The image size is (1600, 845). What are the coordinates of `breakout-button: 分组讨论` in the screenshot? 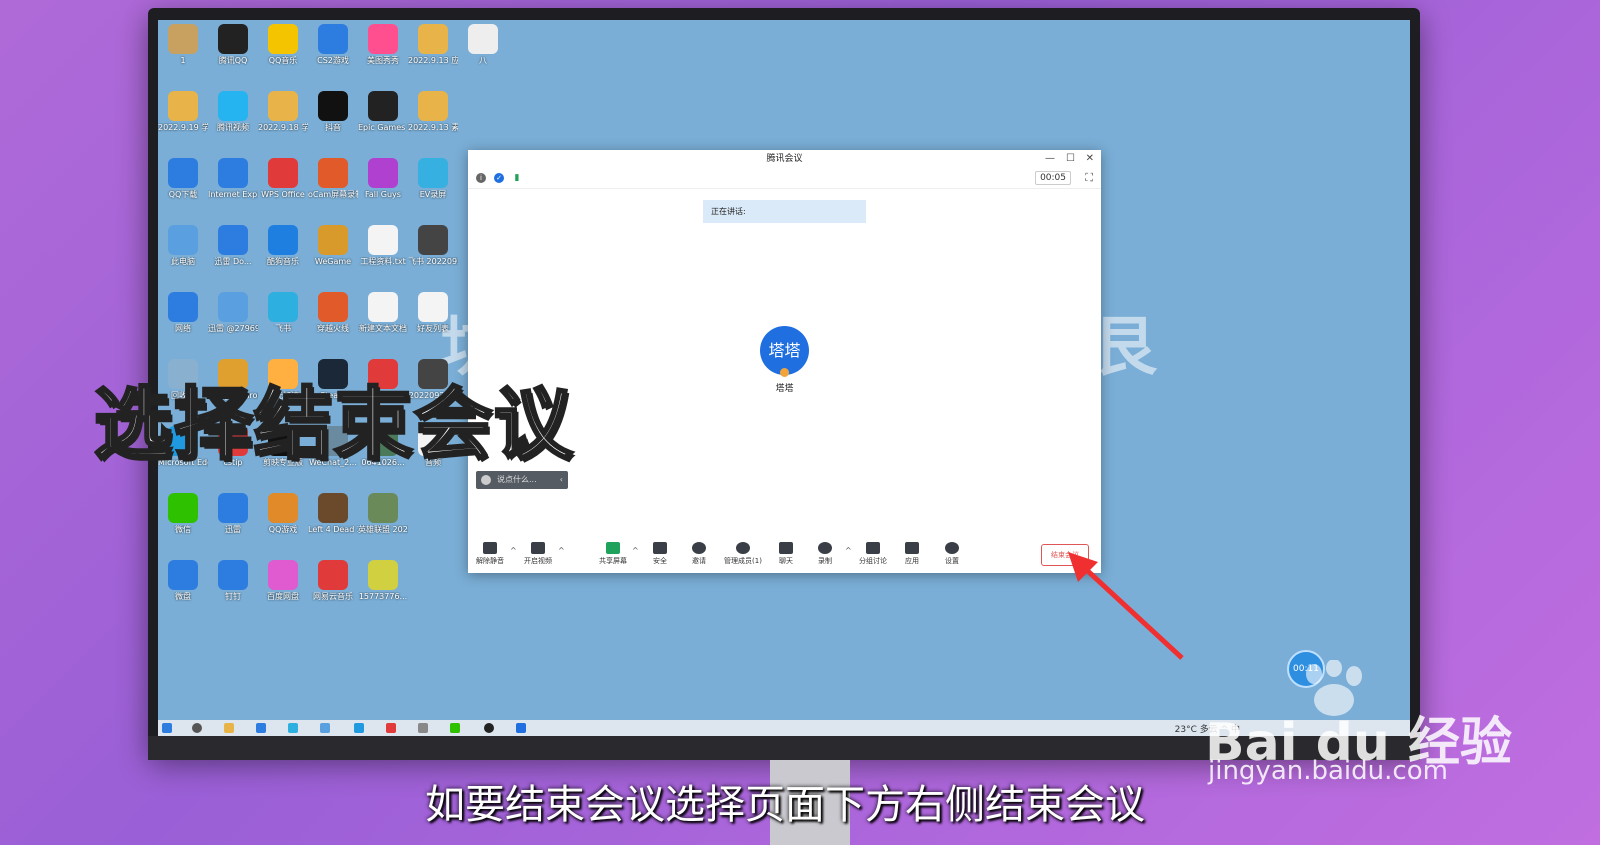 It's located at (873, 554).